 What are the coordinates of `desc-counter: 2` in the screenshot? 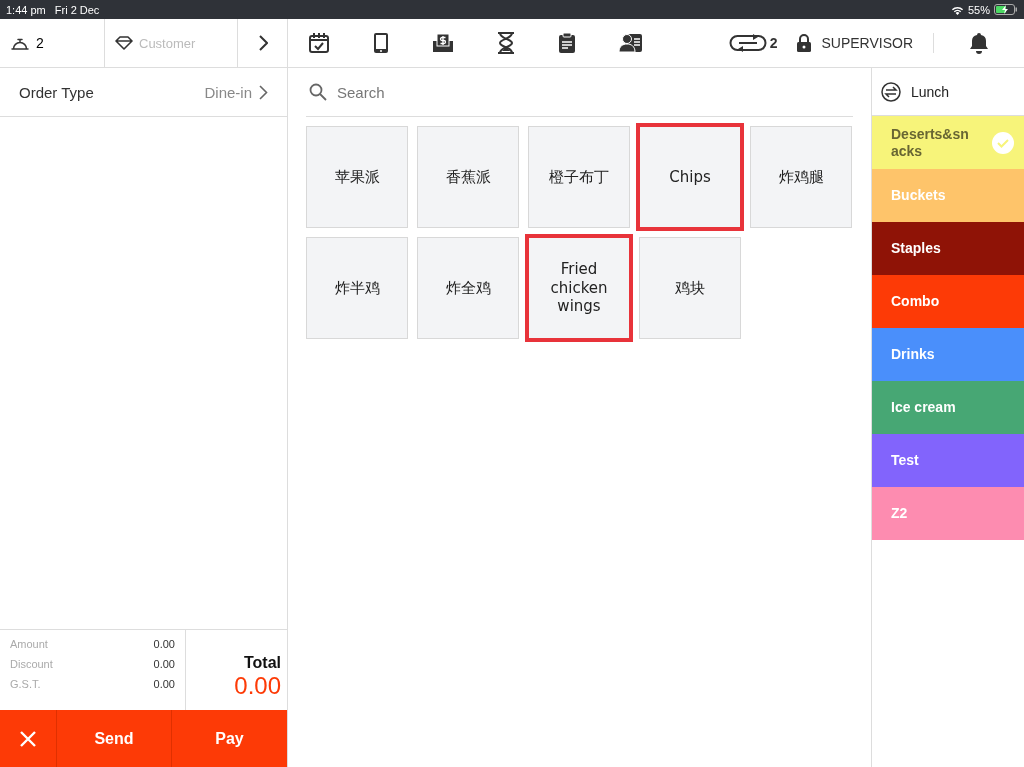 It's located at (753, 43).